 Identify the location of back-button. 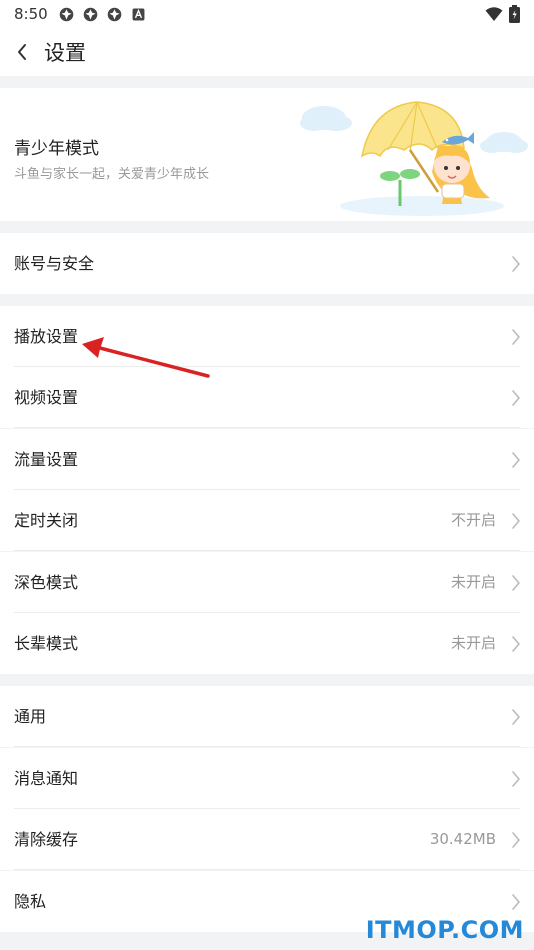
(22, 52).